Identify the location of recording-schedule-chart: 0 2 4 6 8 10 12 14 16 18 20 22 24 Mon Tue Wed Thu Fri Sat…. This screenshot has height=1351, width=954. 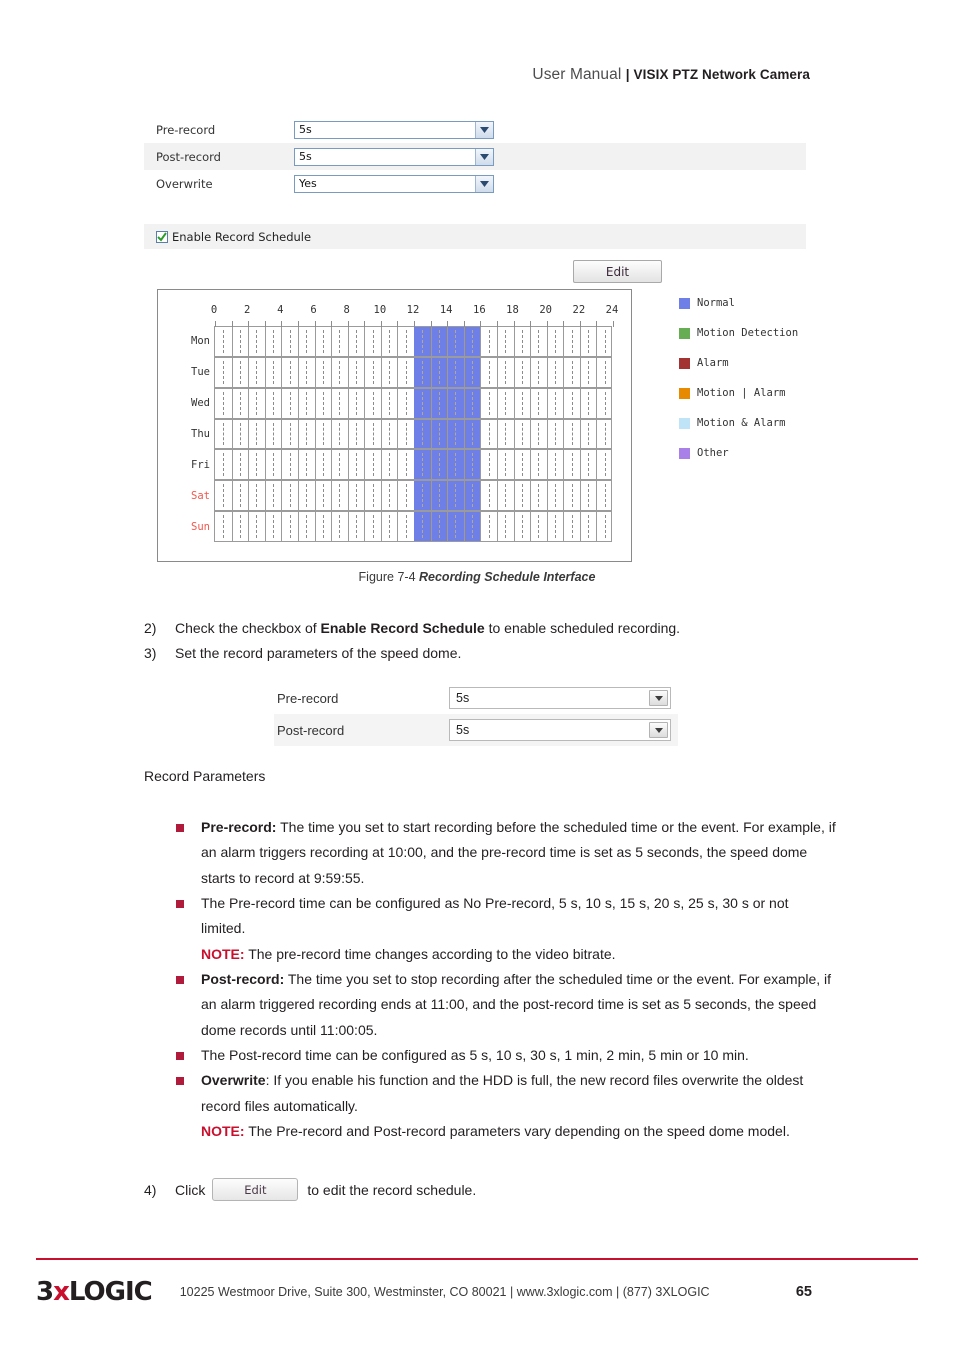
(394, 425).